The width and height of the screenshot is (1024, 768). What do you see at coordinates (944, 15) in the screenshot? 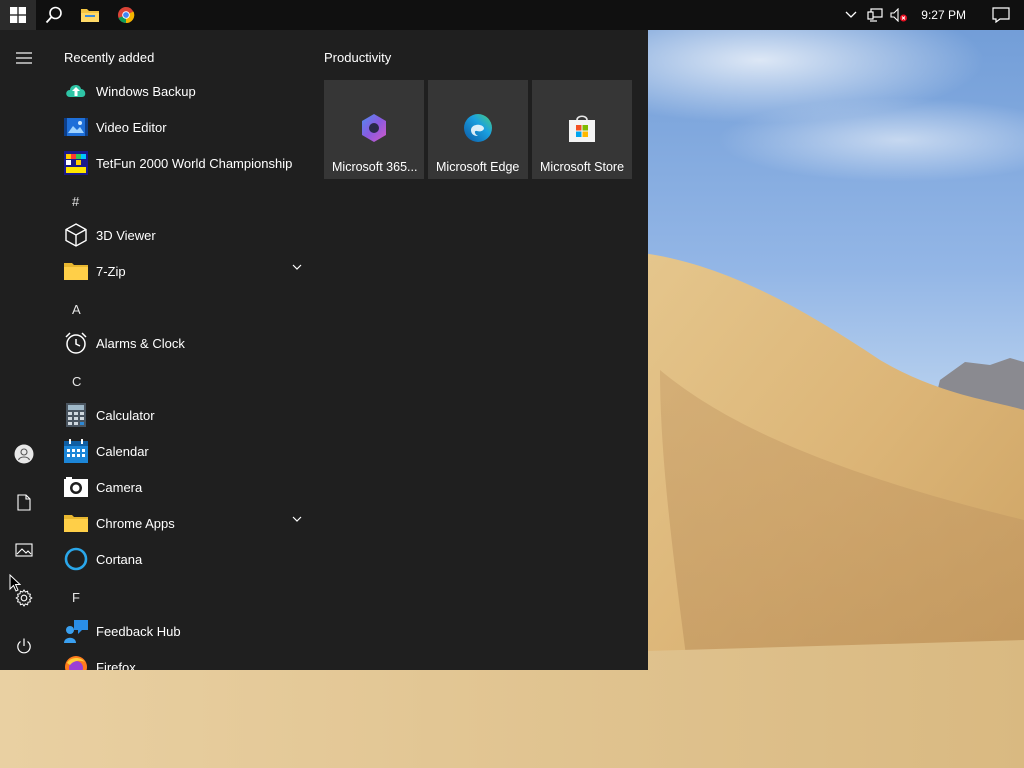
I see `taskbar-clock: 9:27 PM` at bounding box center [944, 15].